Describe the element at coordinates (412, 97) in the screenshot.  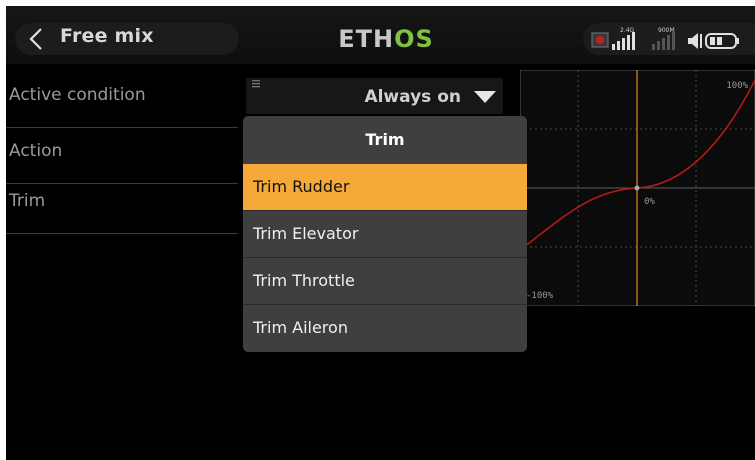
I see `active-condition-value: Always on` at that location.